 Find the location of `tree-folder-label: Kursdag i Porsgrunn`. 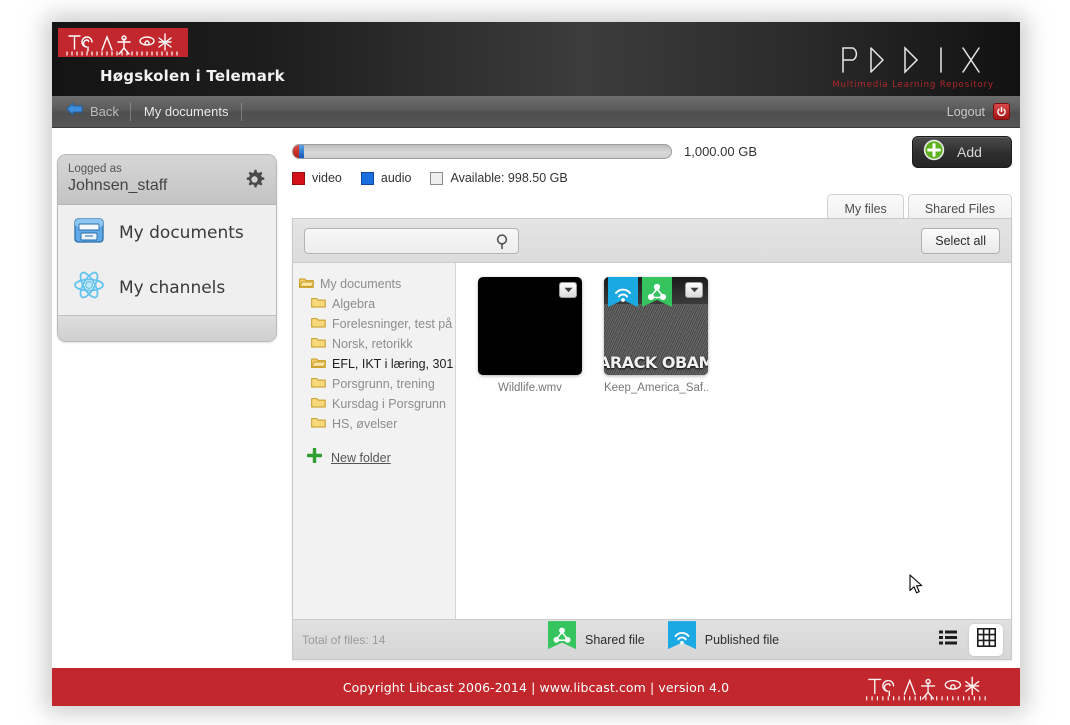

tree-folder-label: Kursdag i Porsgrunn is located at coordinates (389, 404).